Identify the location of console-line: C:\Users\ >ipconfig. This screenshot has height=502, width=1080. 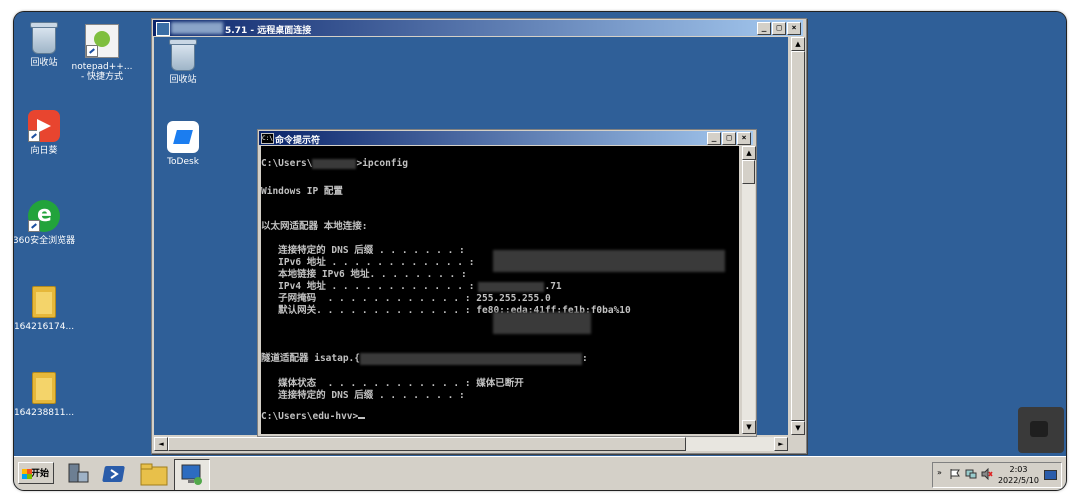
(334, 163).